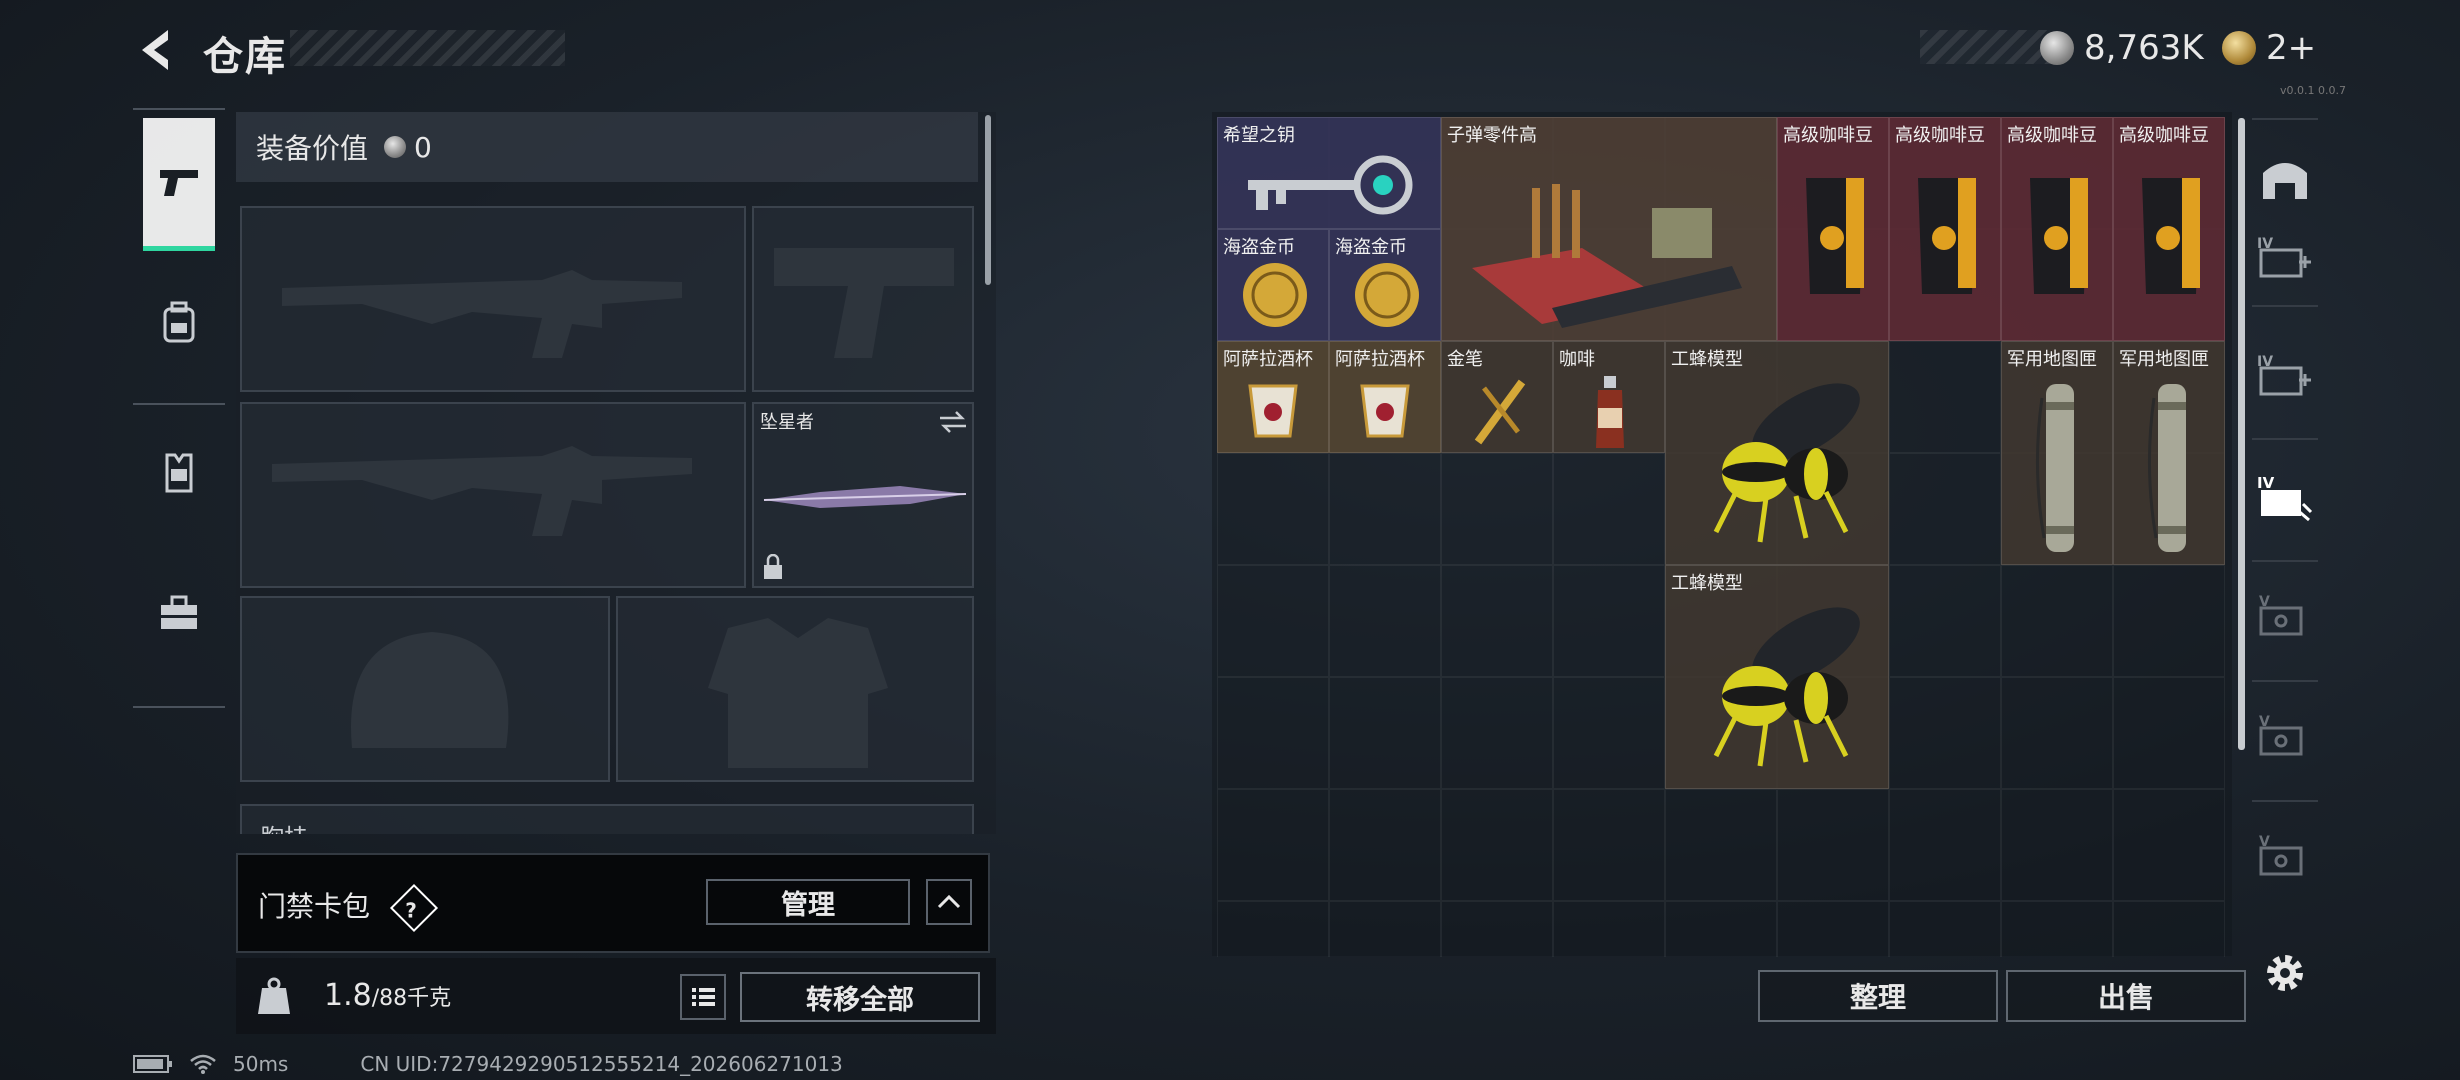 This screenshot has width=2460, height=1080. What do you see at coordinates (158, 50) in the screenshot?
I see `back-button` at bounding box center [158, 50].